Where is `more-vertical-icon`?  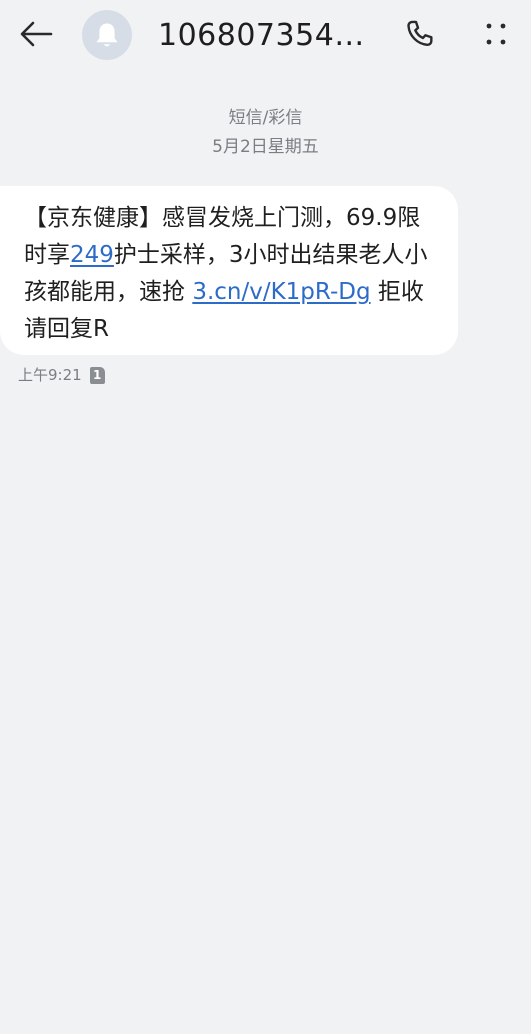 more-vertical-icon is located at coordinates (496, 34).